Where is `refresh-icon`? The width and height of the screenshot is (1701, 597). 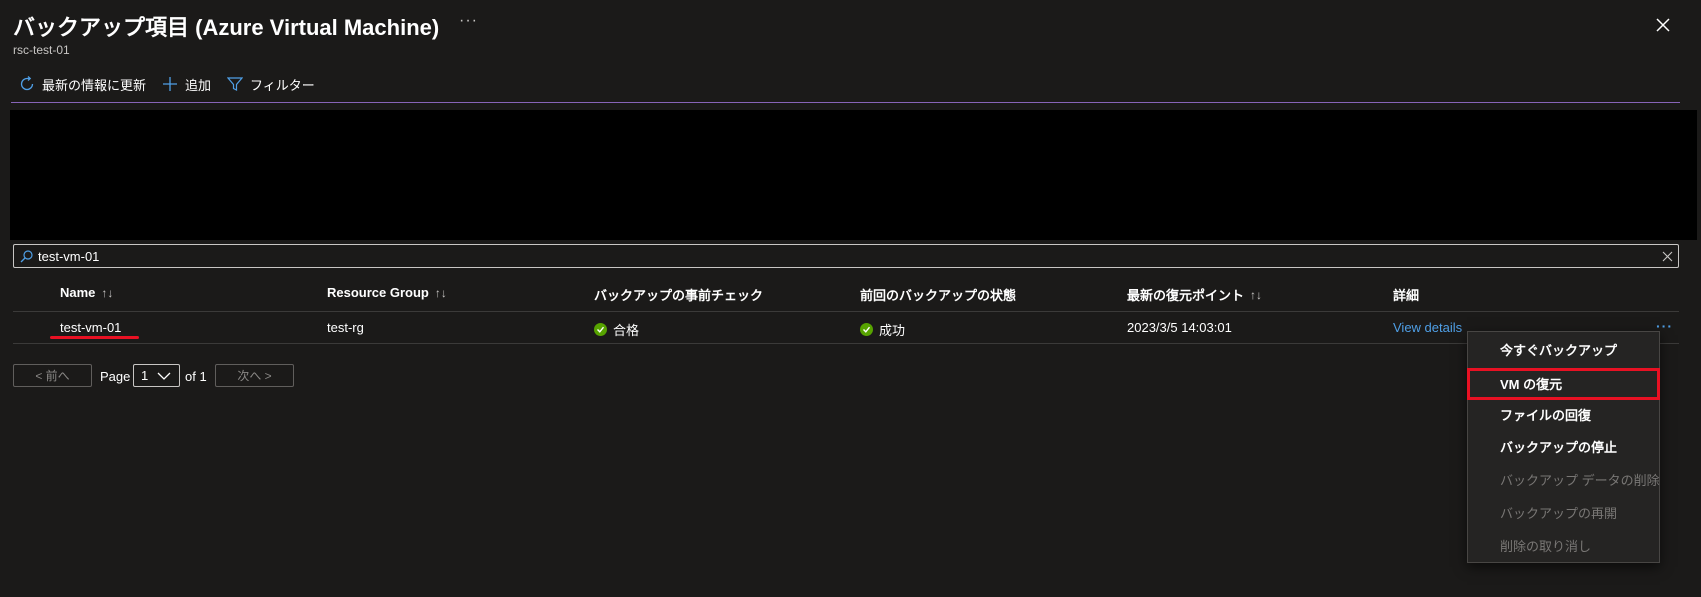
refresh-icon is located at coordinates (27, 83).